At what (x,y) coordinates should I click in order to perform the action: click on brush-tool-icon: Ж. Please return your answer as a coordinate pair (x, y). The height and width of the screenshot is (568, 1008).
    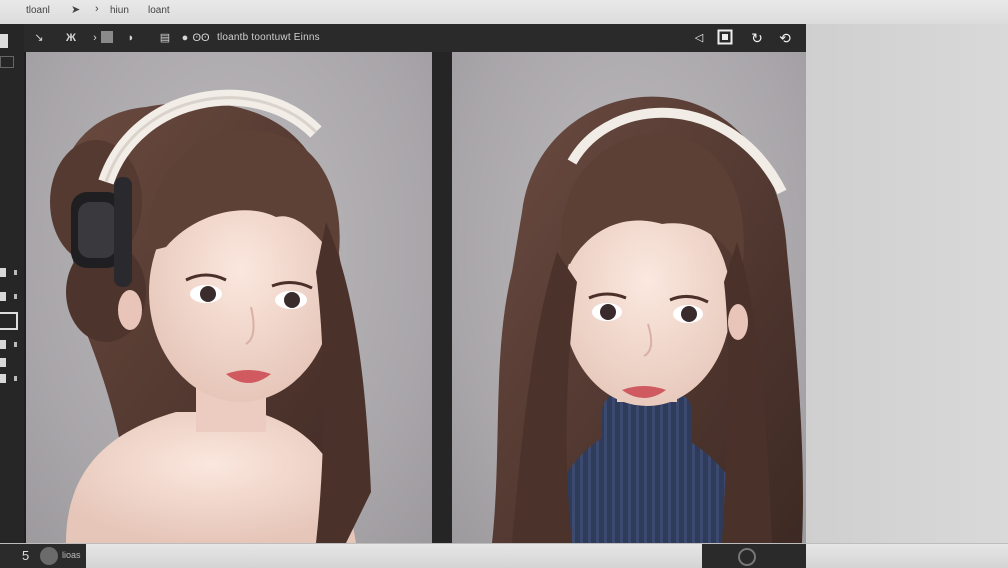
    Looking at the image, I should click on (71, 38).